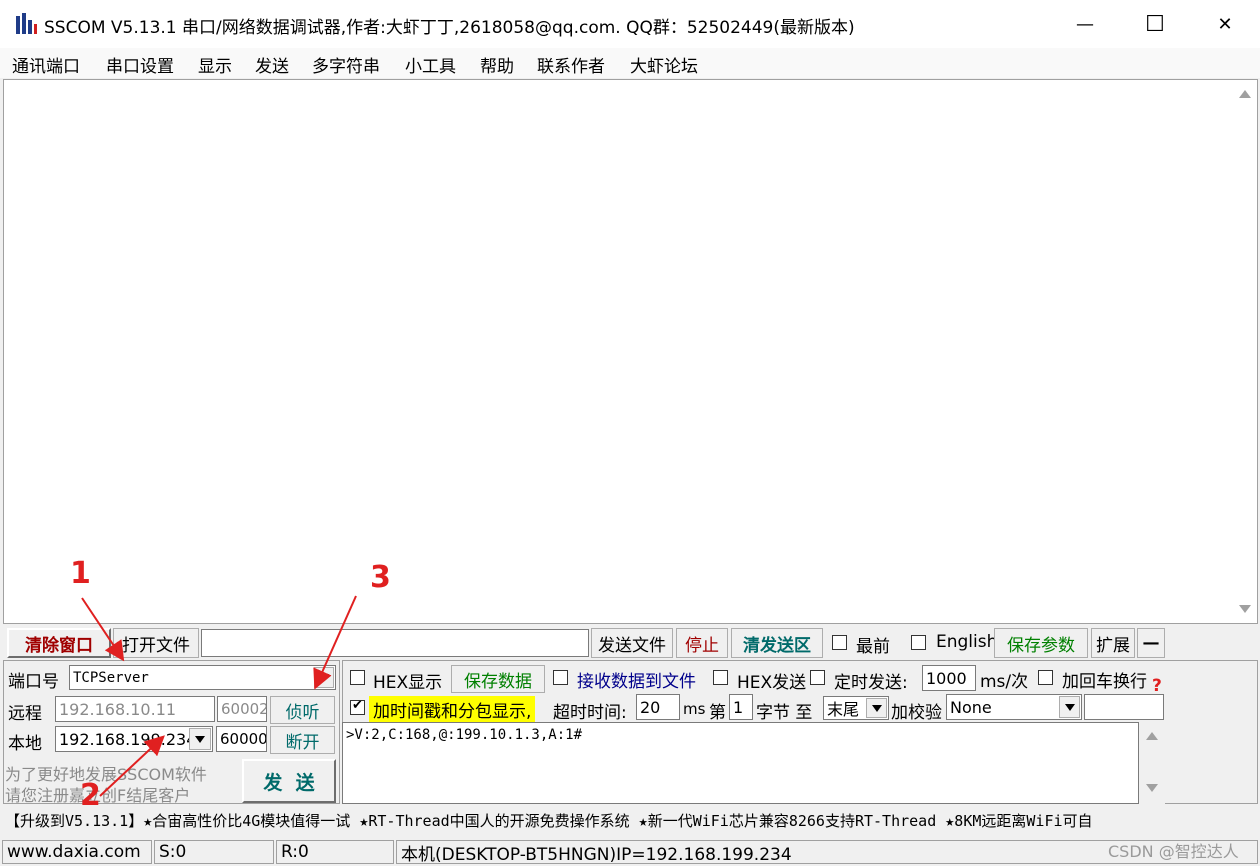 The image size is (1260, 866). I want to click on annotation-3: 3, so click(380, 577).